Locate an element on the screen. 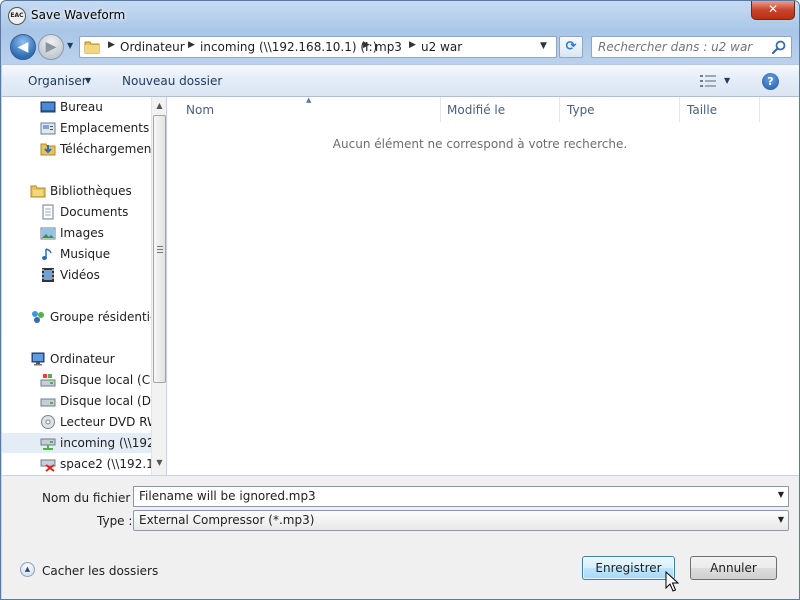  command-bar: Organiser ▼ Nouveau dossier ▼ ? is located at coordinates (400, 80).